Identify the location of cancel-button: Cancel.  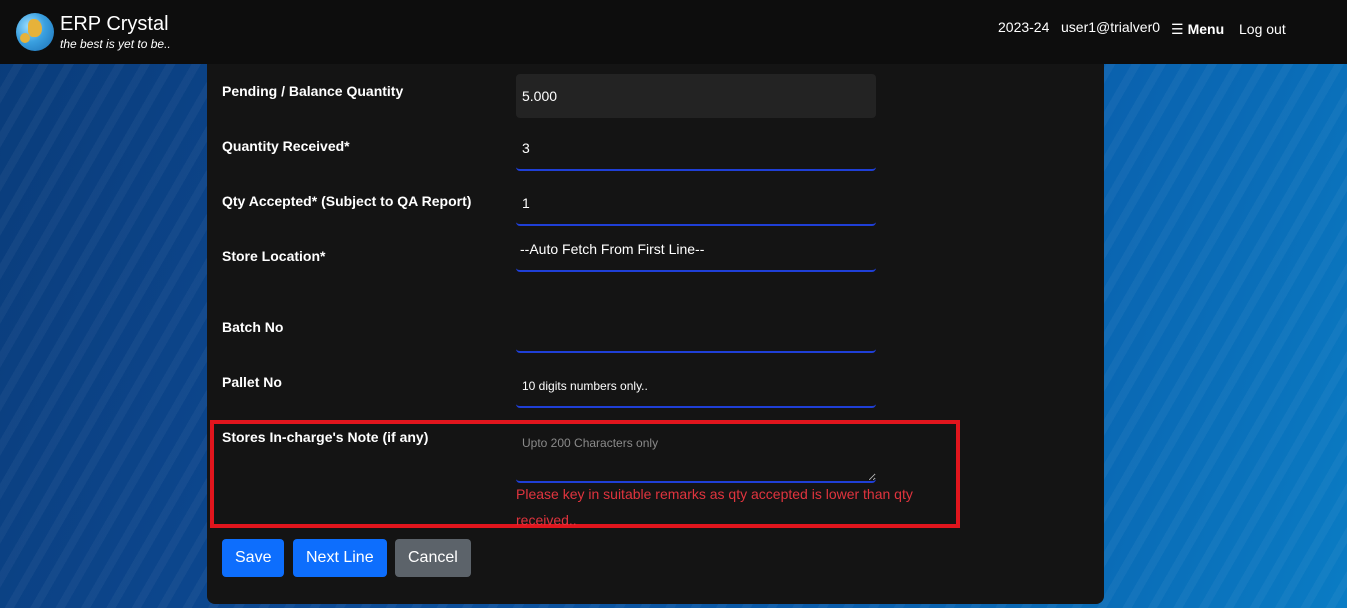
(433, 558).